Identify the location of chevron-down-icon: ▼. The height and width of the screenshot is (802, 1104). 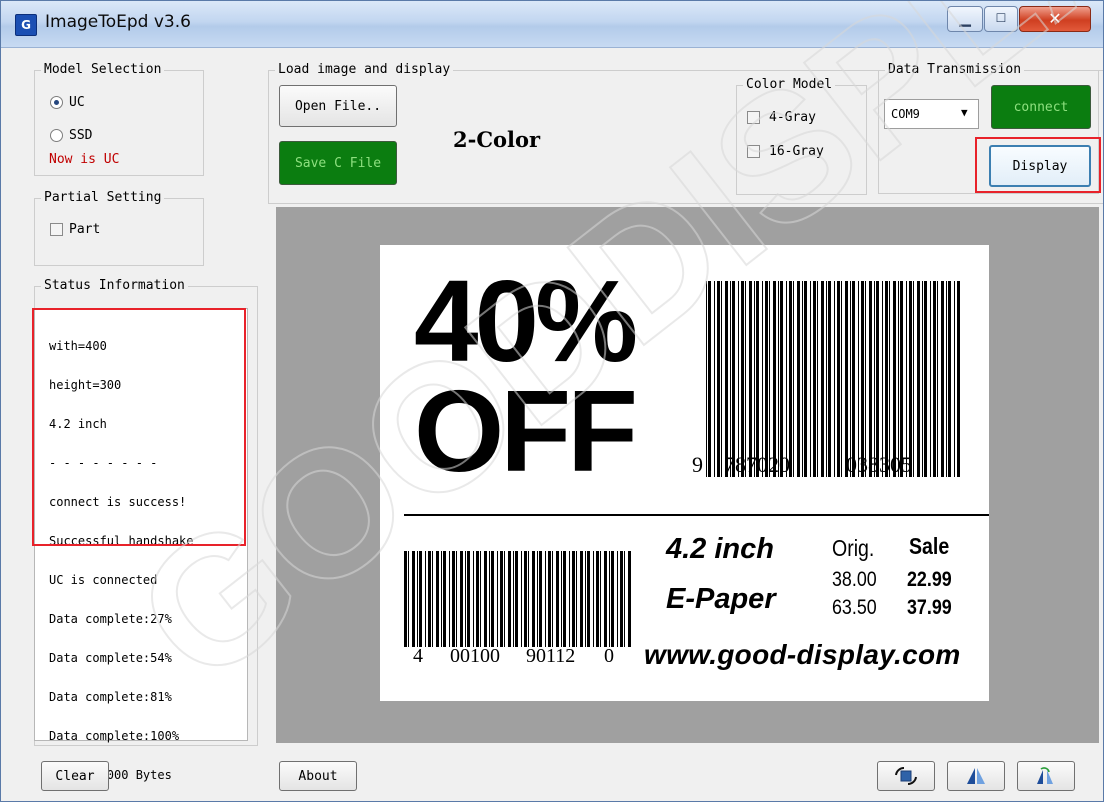
(964, 112).